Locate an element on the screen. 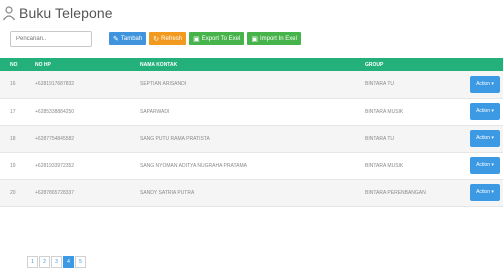 This screenshot has height=272, width=503. page-button-4: 4 is located at coordinates (68, 262).